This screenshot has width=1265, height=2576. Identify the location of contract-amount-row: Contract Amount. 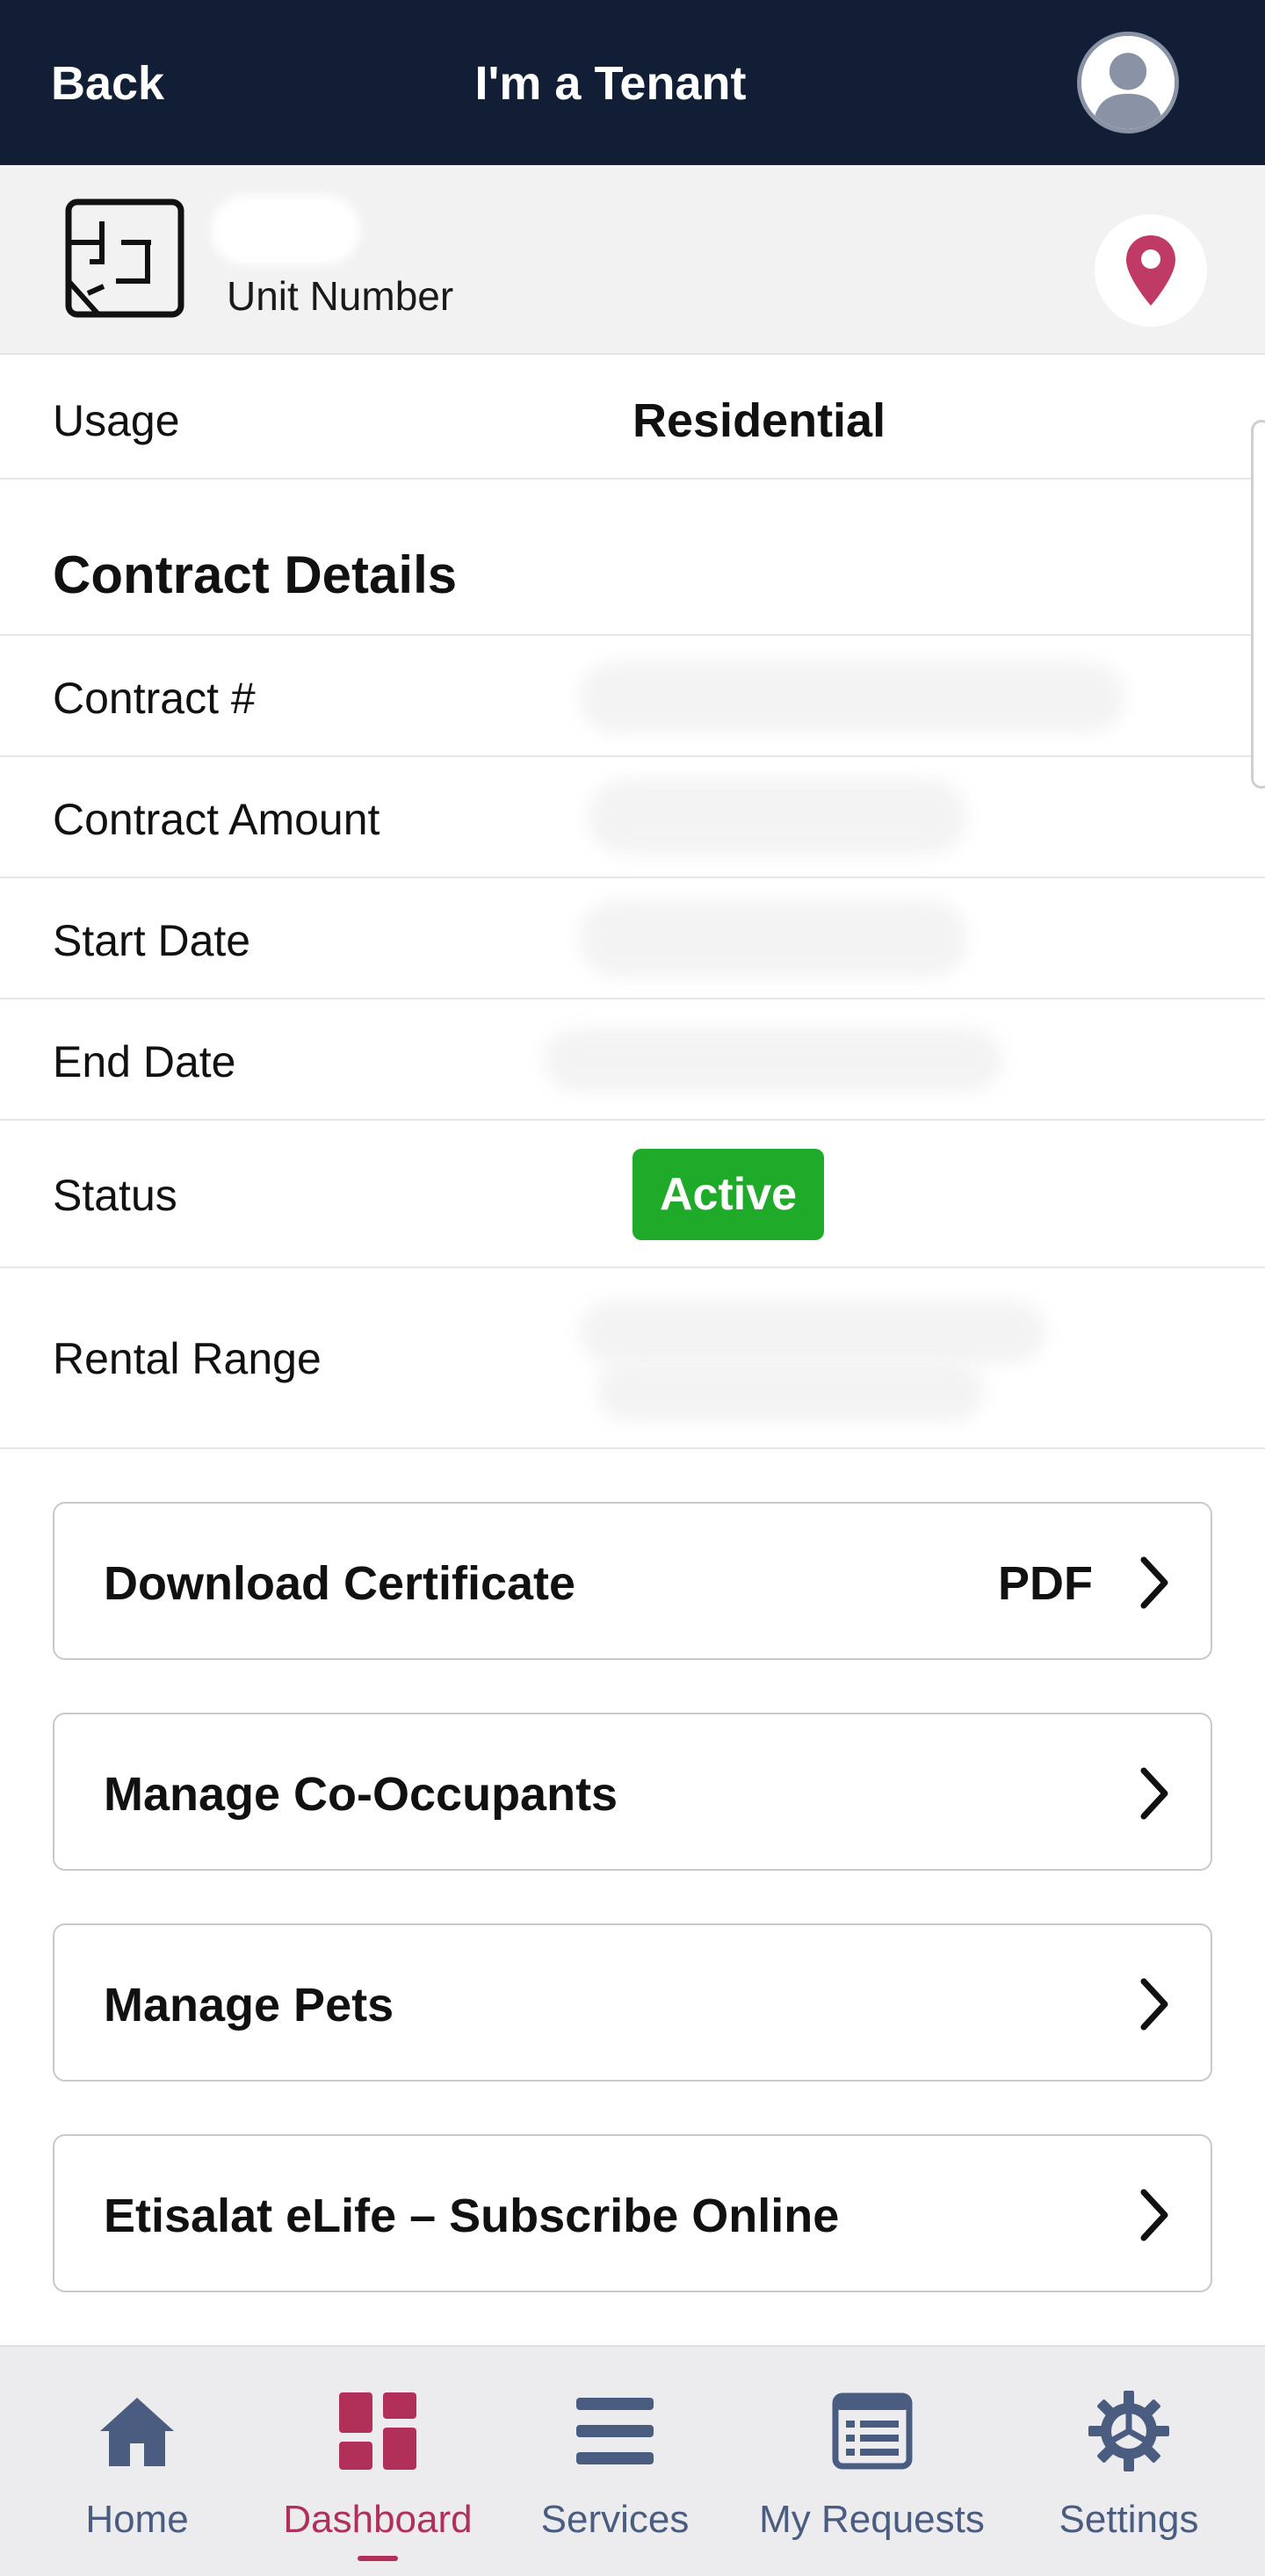
(632, 817).